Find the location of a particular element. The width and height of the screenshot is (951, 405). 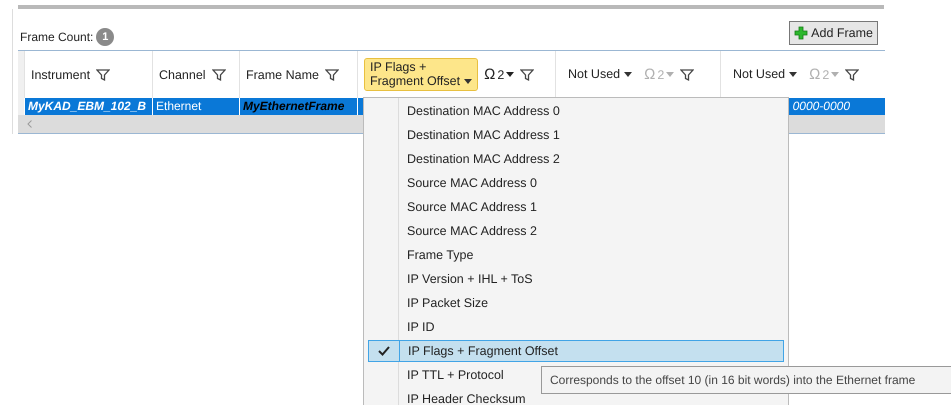

frame-count-label: Frame Count: is located at coordinates (57, 37).